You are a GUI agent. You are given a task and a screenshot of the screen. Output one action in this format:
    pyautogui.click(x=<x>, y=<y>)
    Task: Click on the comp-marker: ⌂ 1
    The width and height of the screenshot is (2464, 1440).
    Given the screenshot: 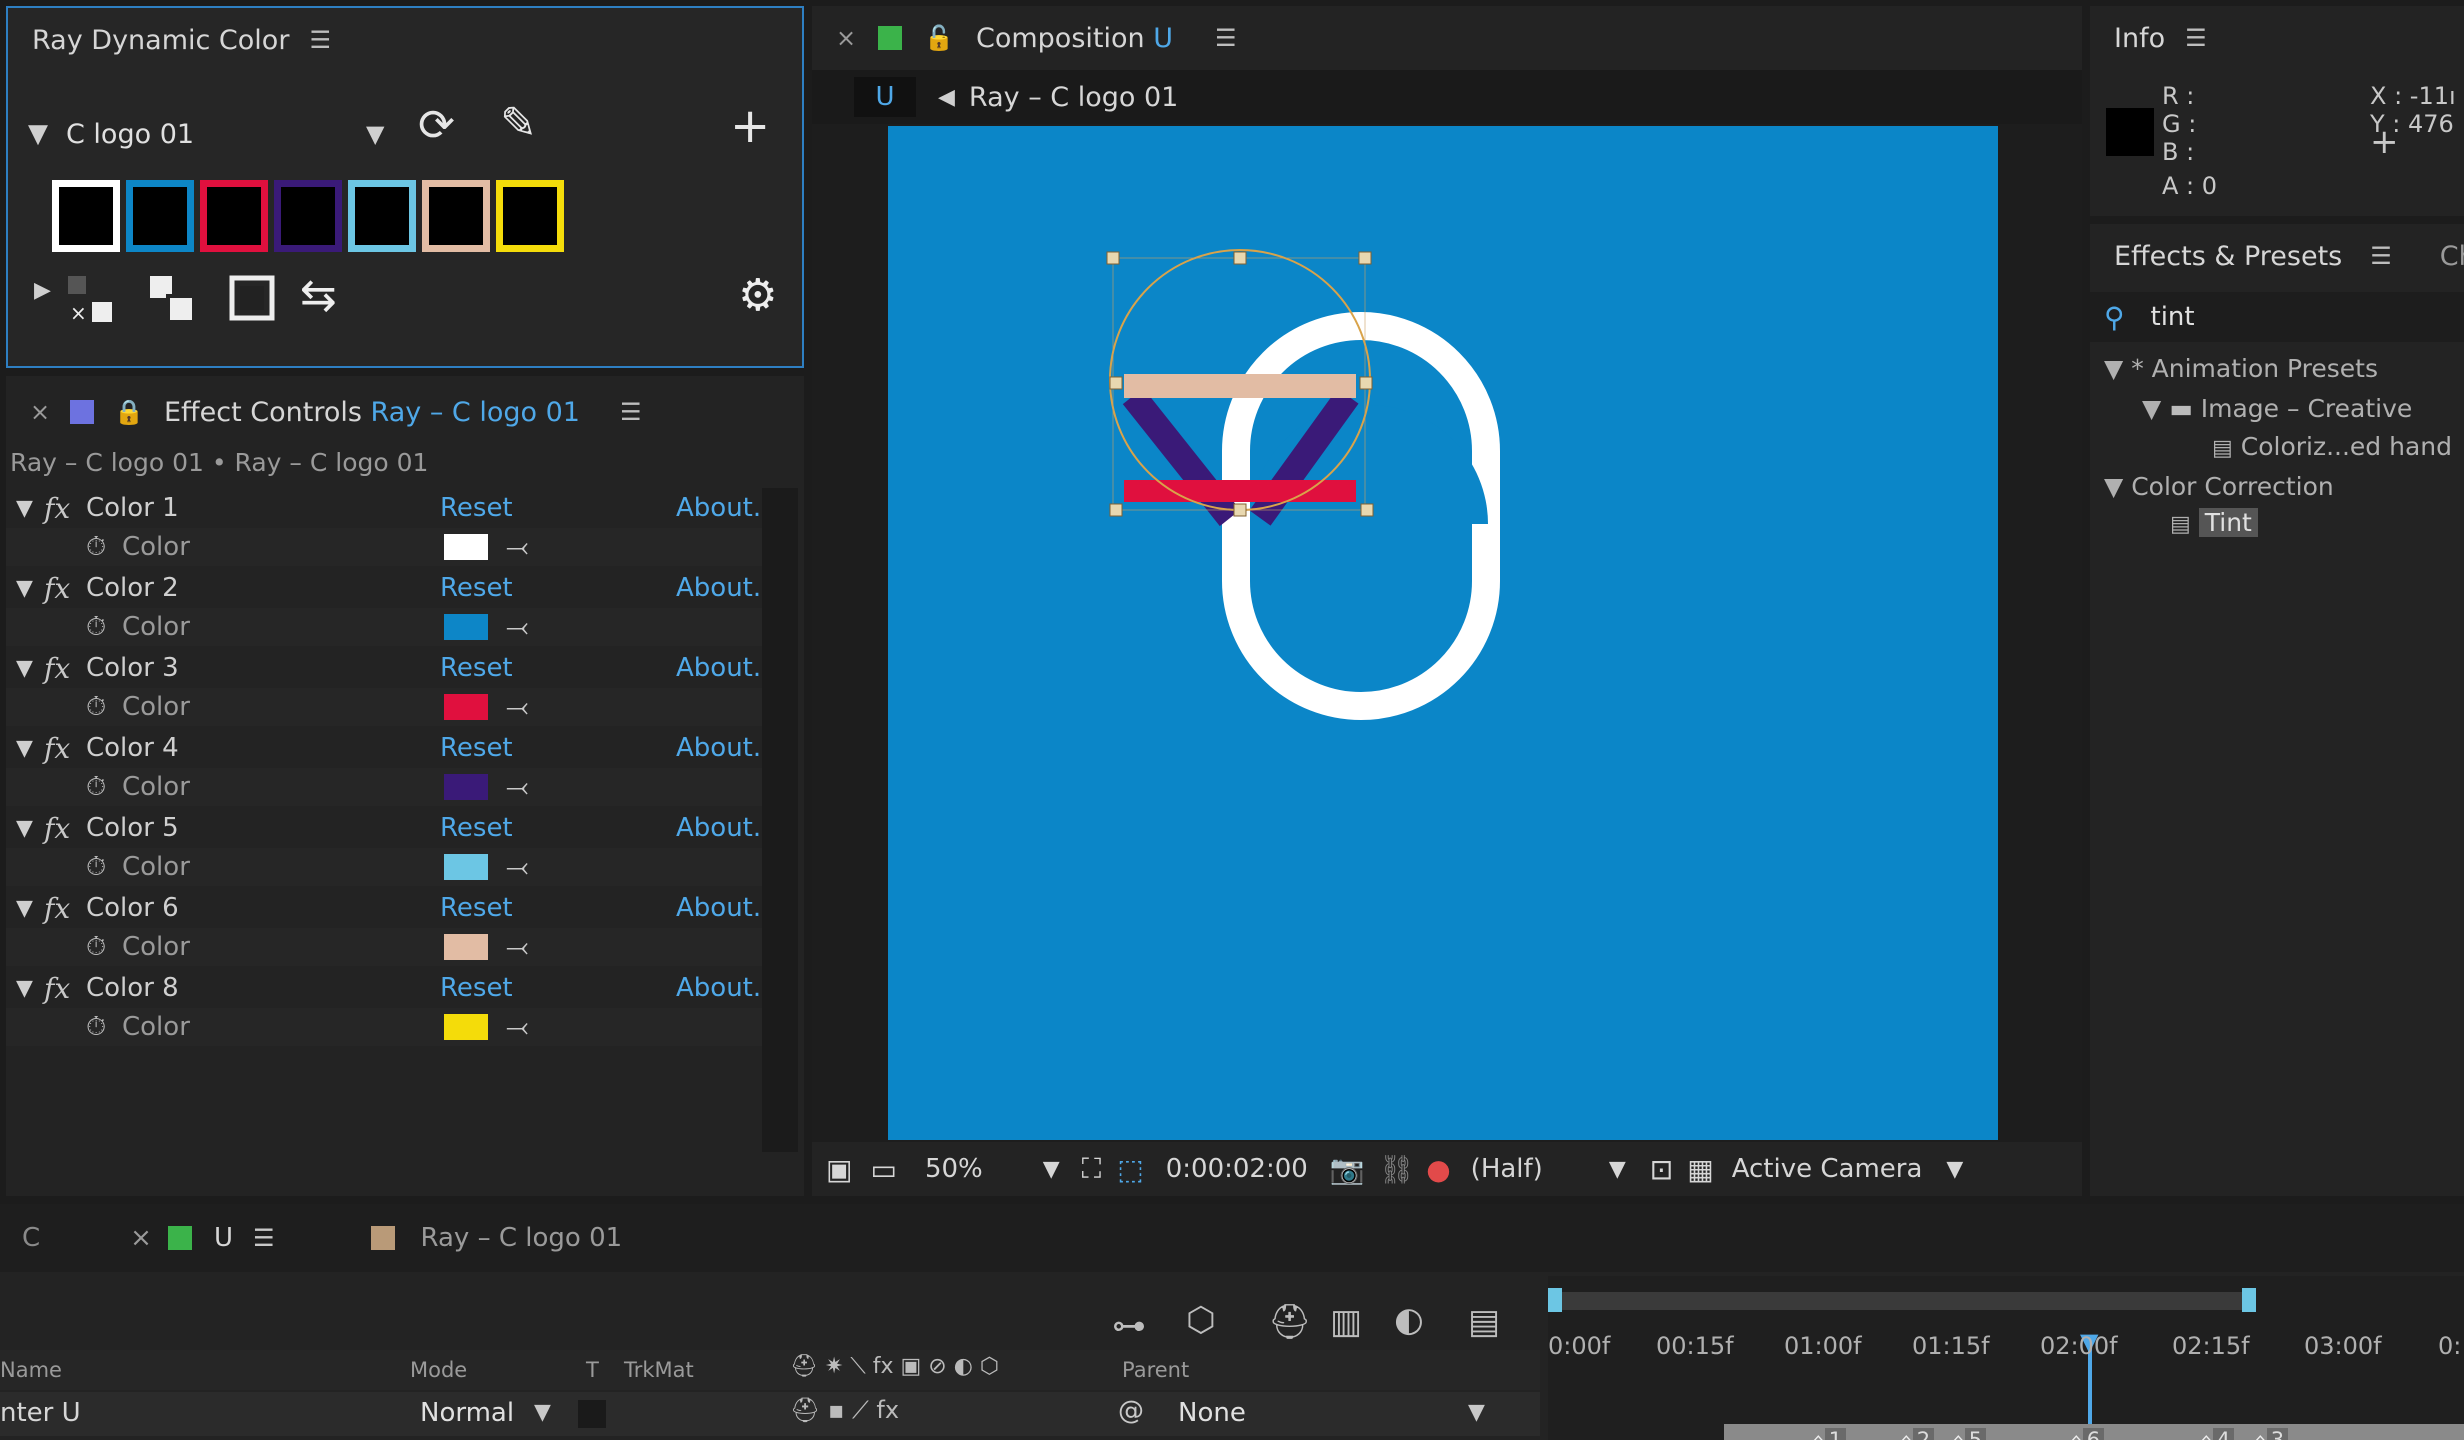 What is the action you would take?
    pyautogui.click(x=1829, y=1432)
    